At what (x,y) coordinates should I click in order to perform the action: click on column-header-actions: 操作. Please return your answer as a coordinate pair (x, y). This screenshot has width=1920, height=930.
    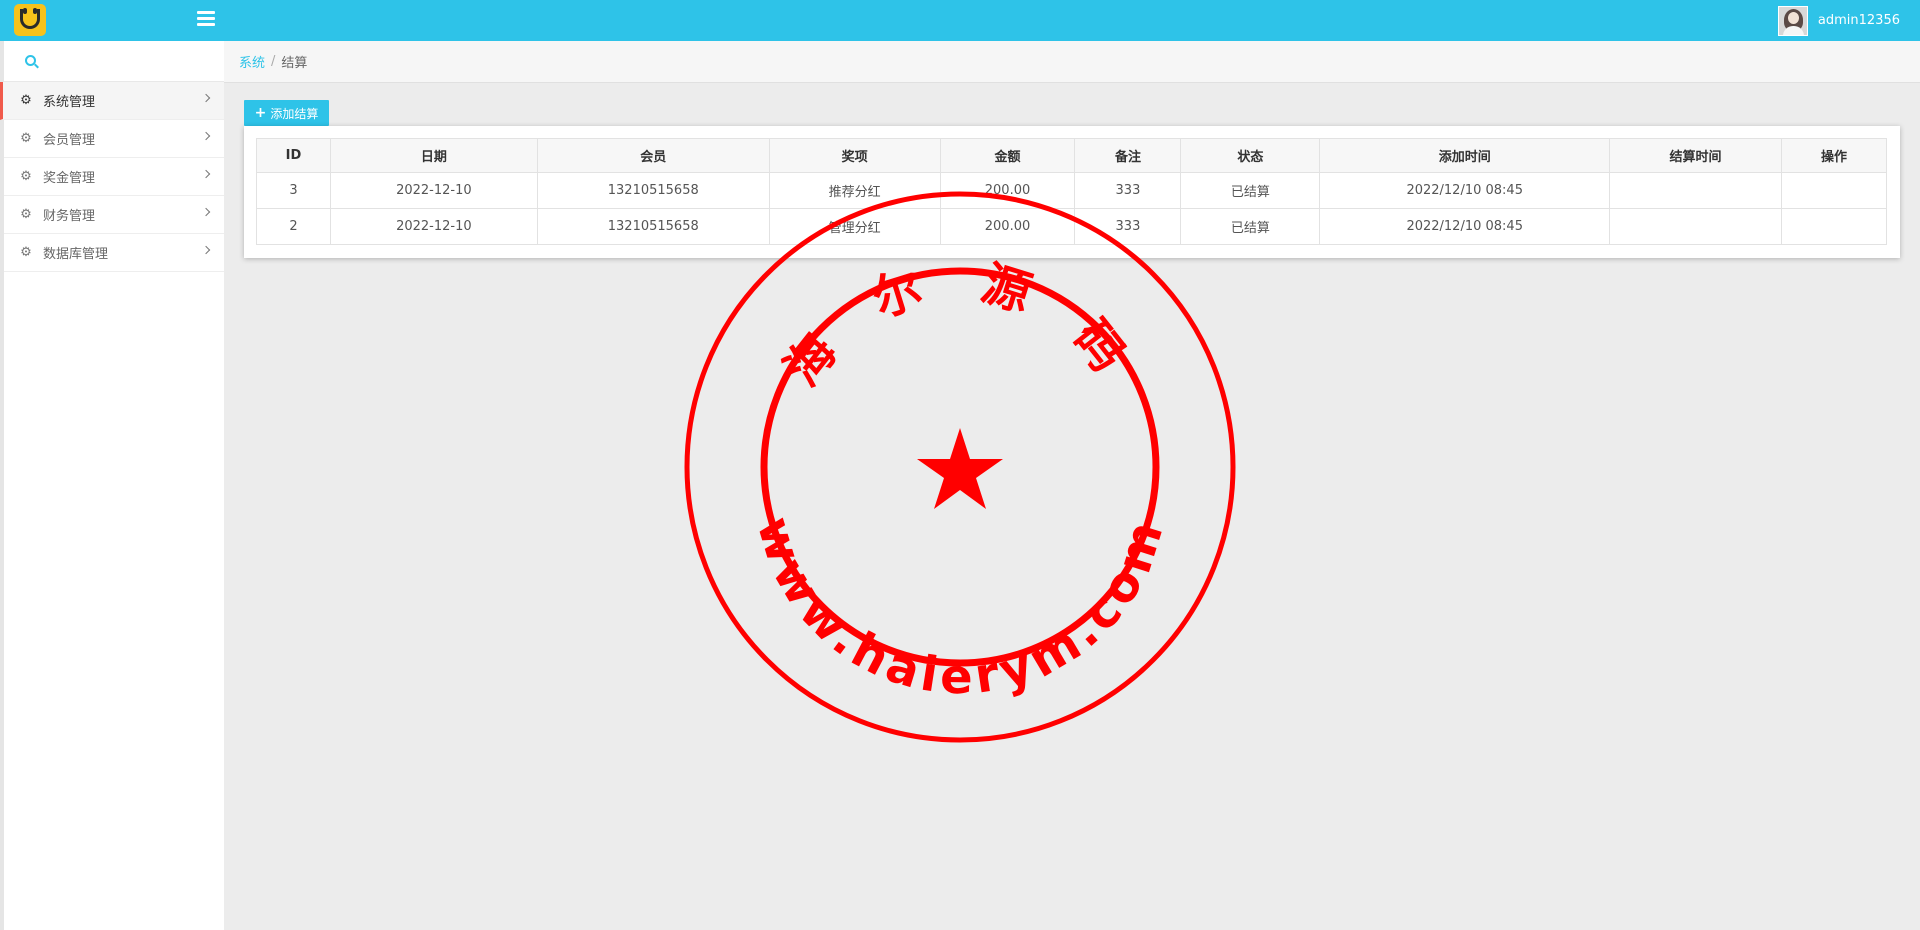
    Looking at the image, I should click on (1834, 155).